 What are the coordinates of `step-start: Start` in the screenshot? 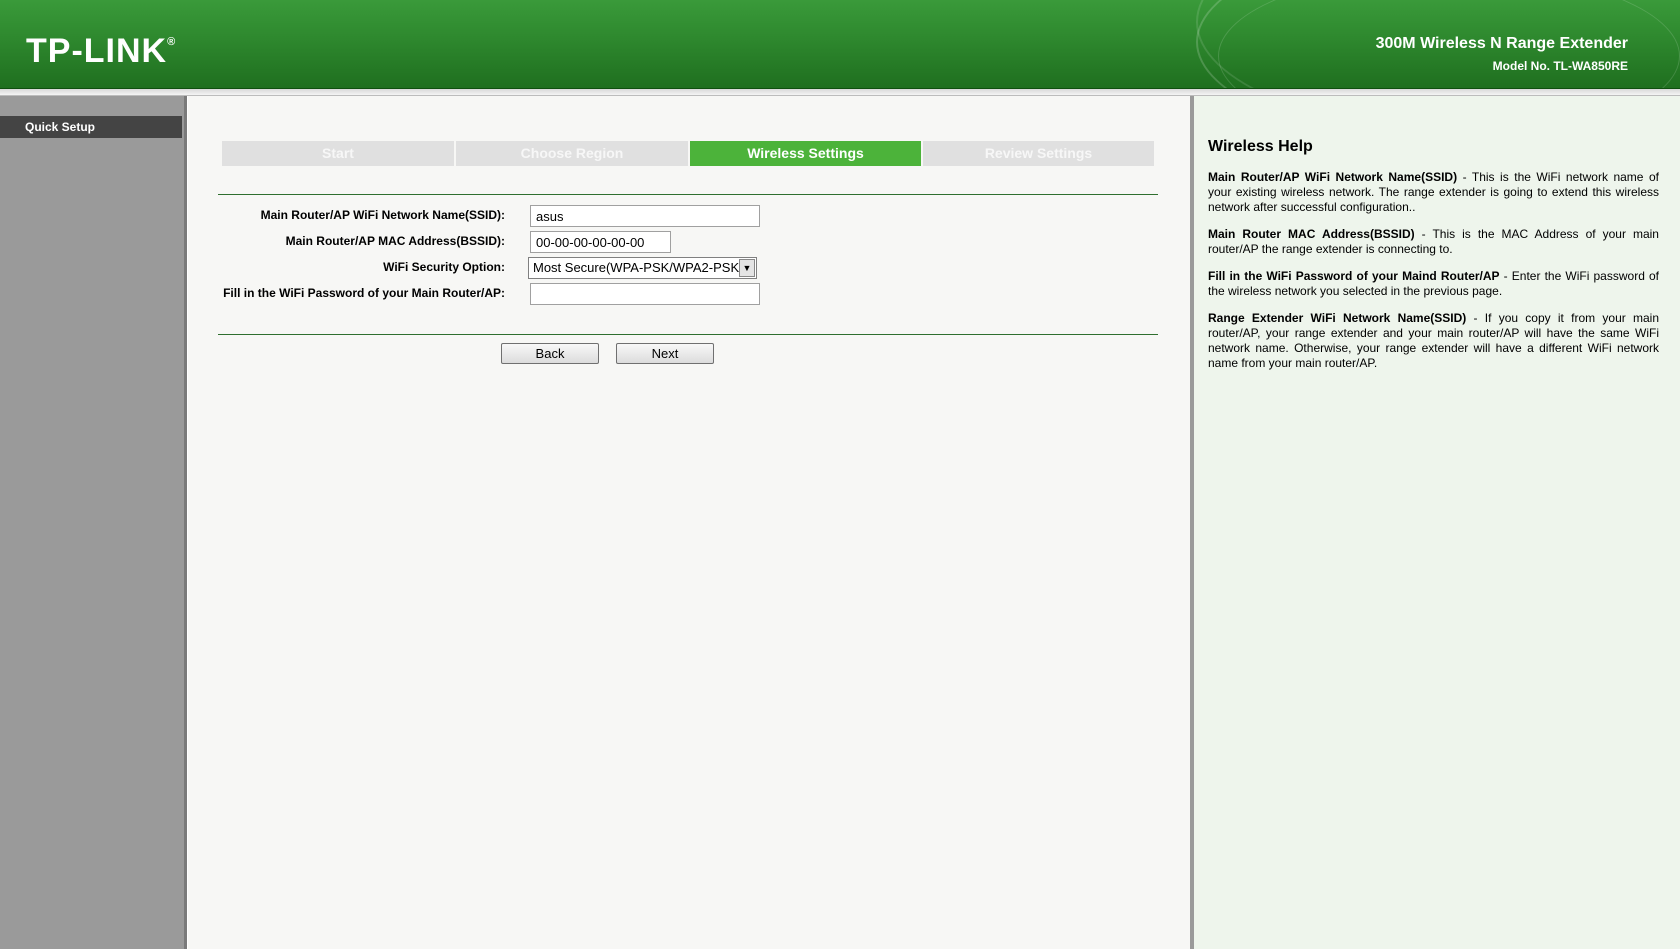 It's located at (338, 153).